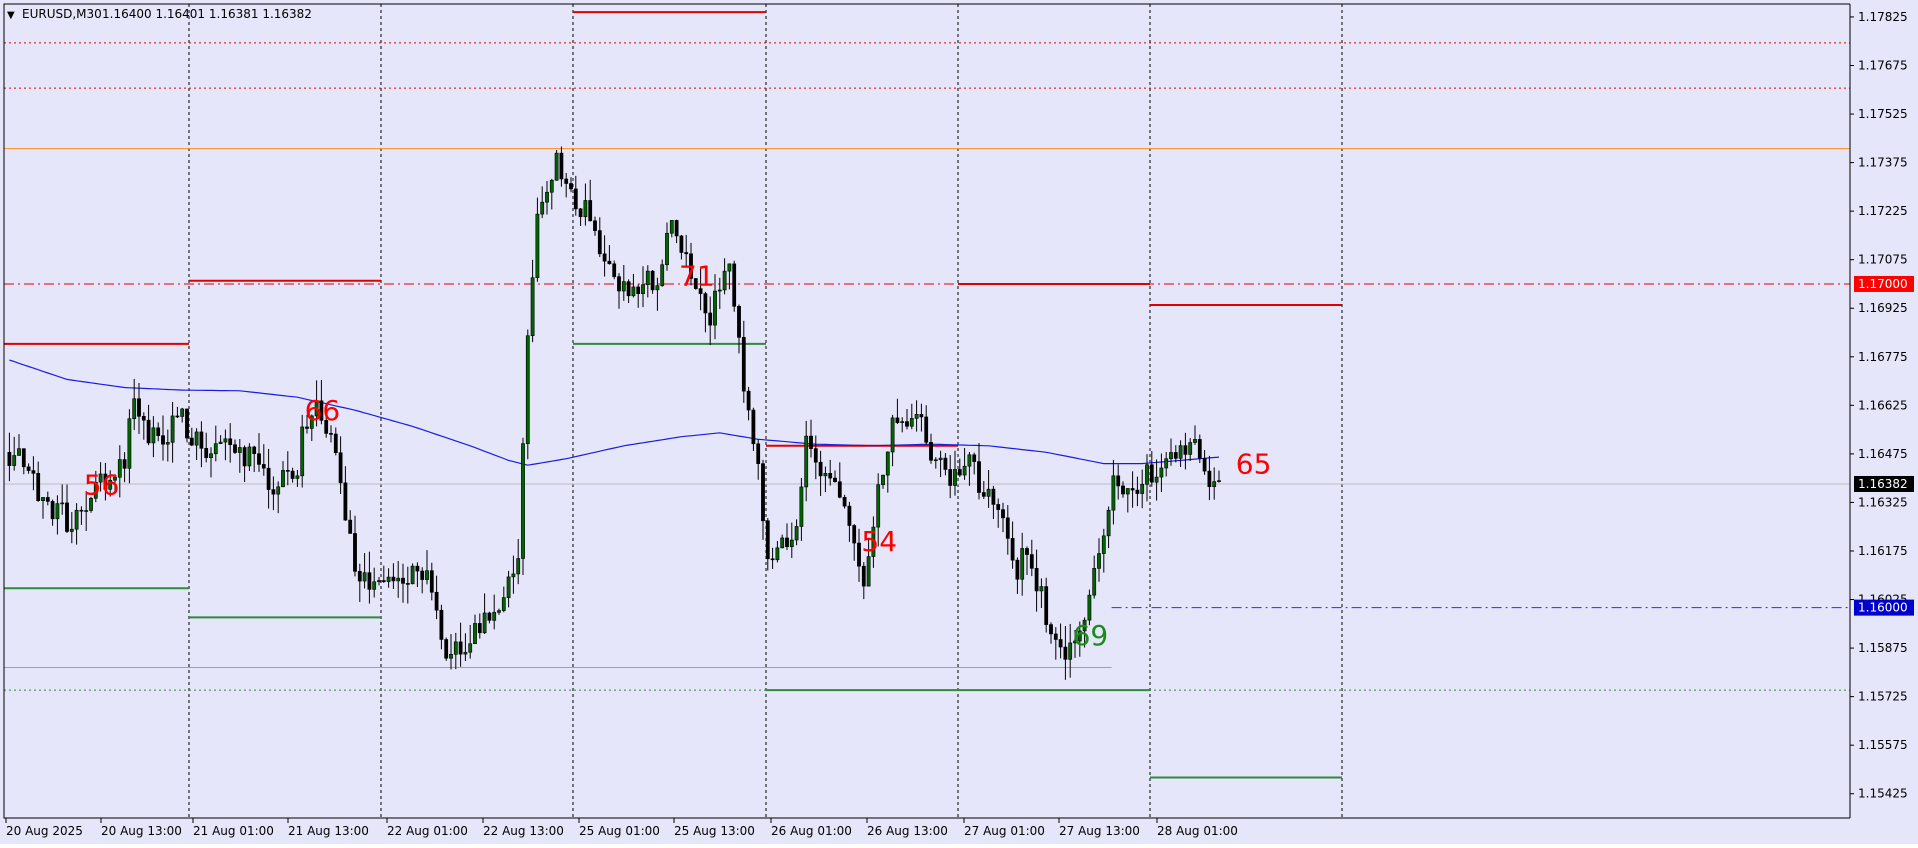 This screenshot has height=848, width=1918. What do you see at coordinates (1883, 114) in the screenshot?
I see `price-tick-label: 1.17525` at bounding box center [1883, 114].